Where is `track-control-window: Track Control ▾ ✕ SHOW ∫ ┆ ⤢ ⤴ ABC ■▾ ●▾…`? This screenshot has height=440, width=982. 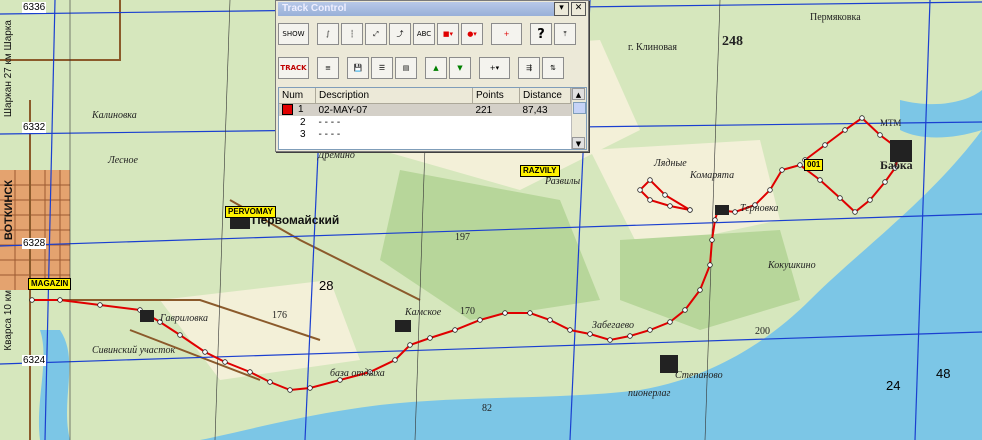
track-control-window: Track Control ▾ ✕ SHOW ∫ ┆ ⤢ ⤴ ABC ■▾ ●▾… is located at coordinates (432, 76).